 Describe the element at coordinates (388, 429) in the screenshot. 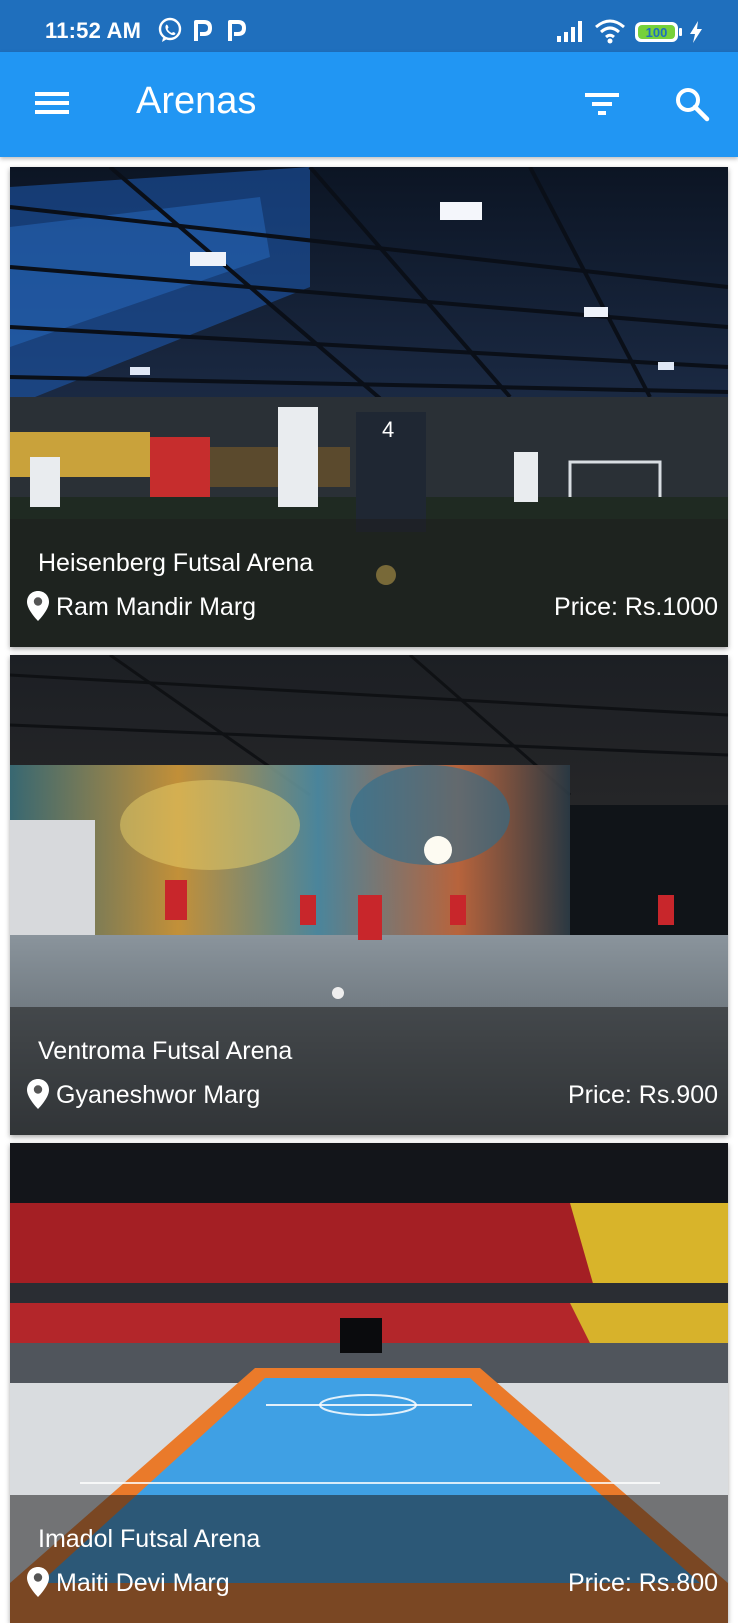

I see `svg-text: 4` at that location.